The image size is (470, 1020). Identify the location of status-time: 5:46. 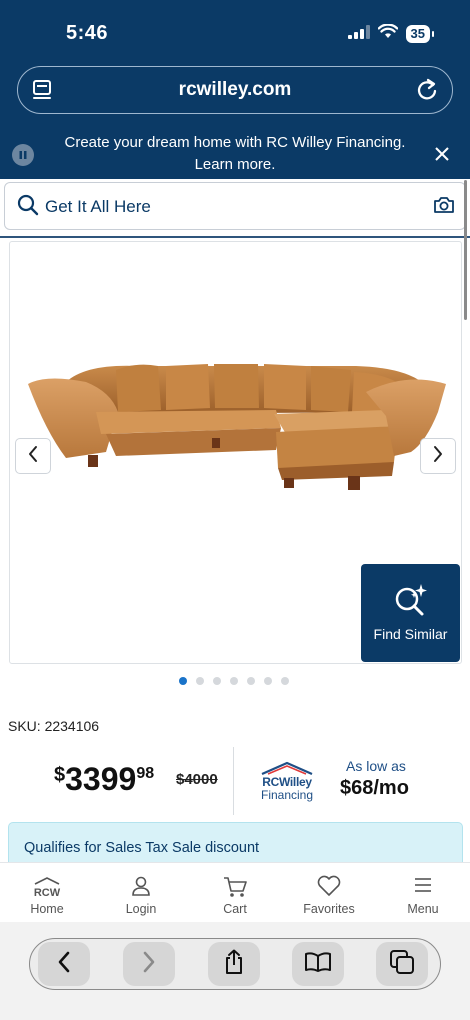
(87, 33).